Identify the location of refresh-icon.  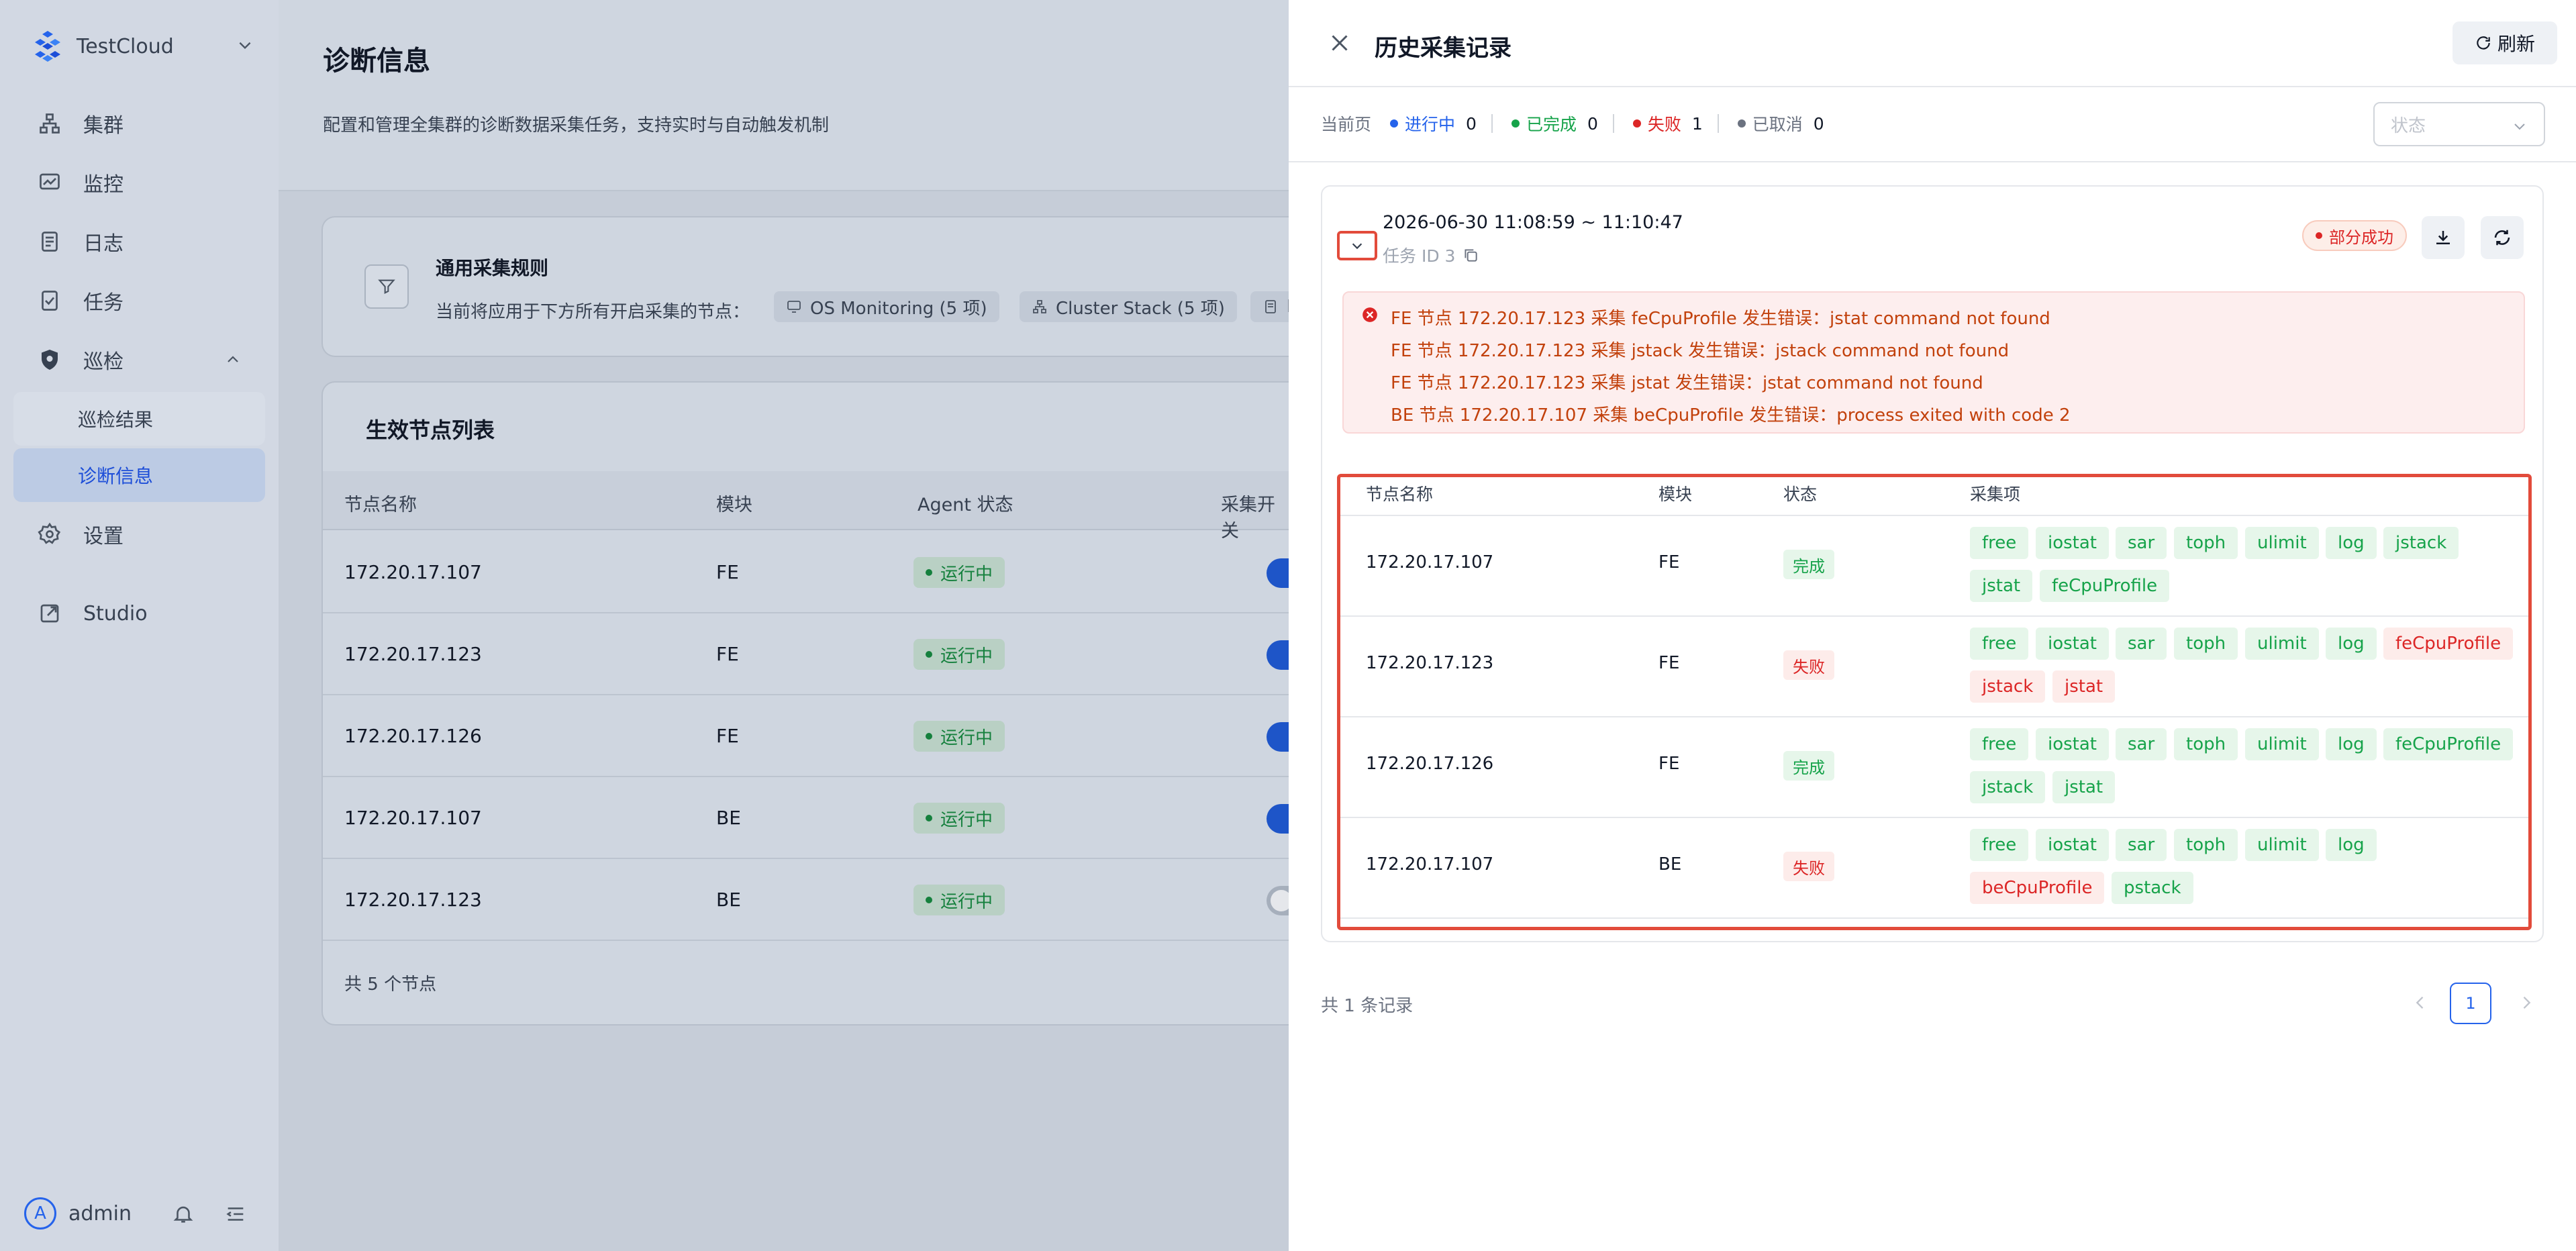
(2483, 43).